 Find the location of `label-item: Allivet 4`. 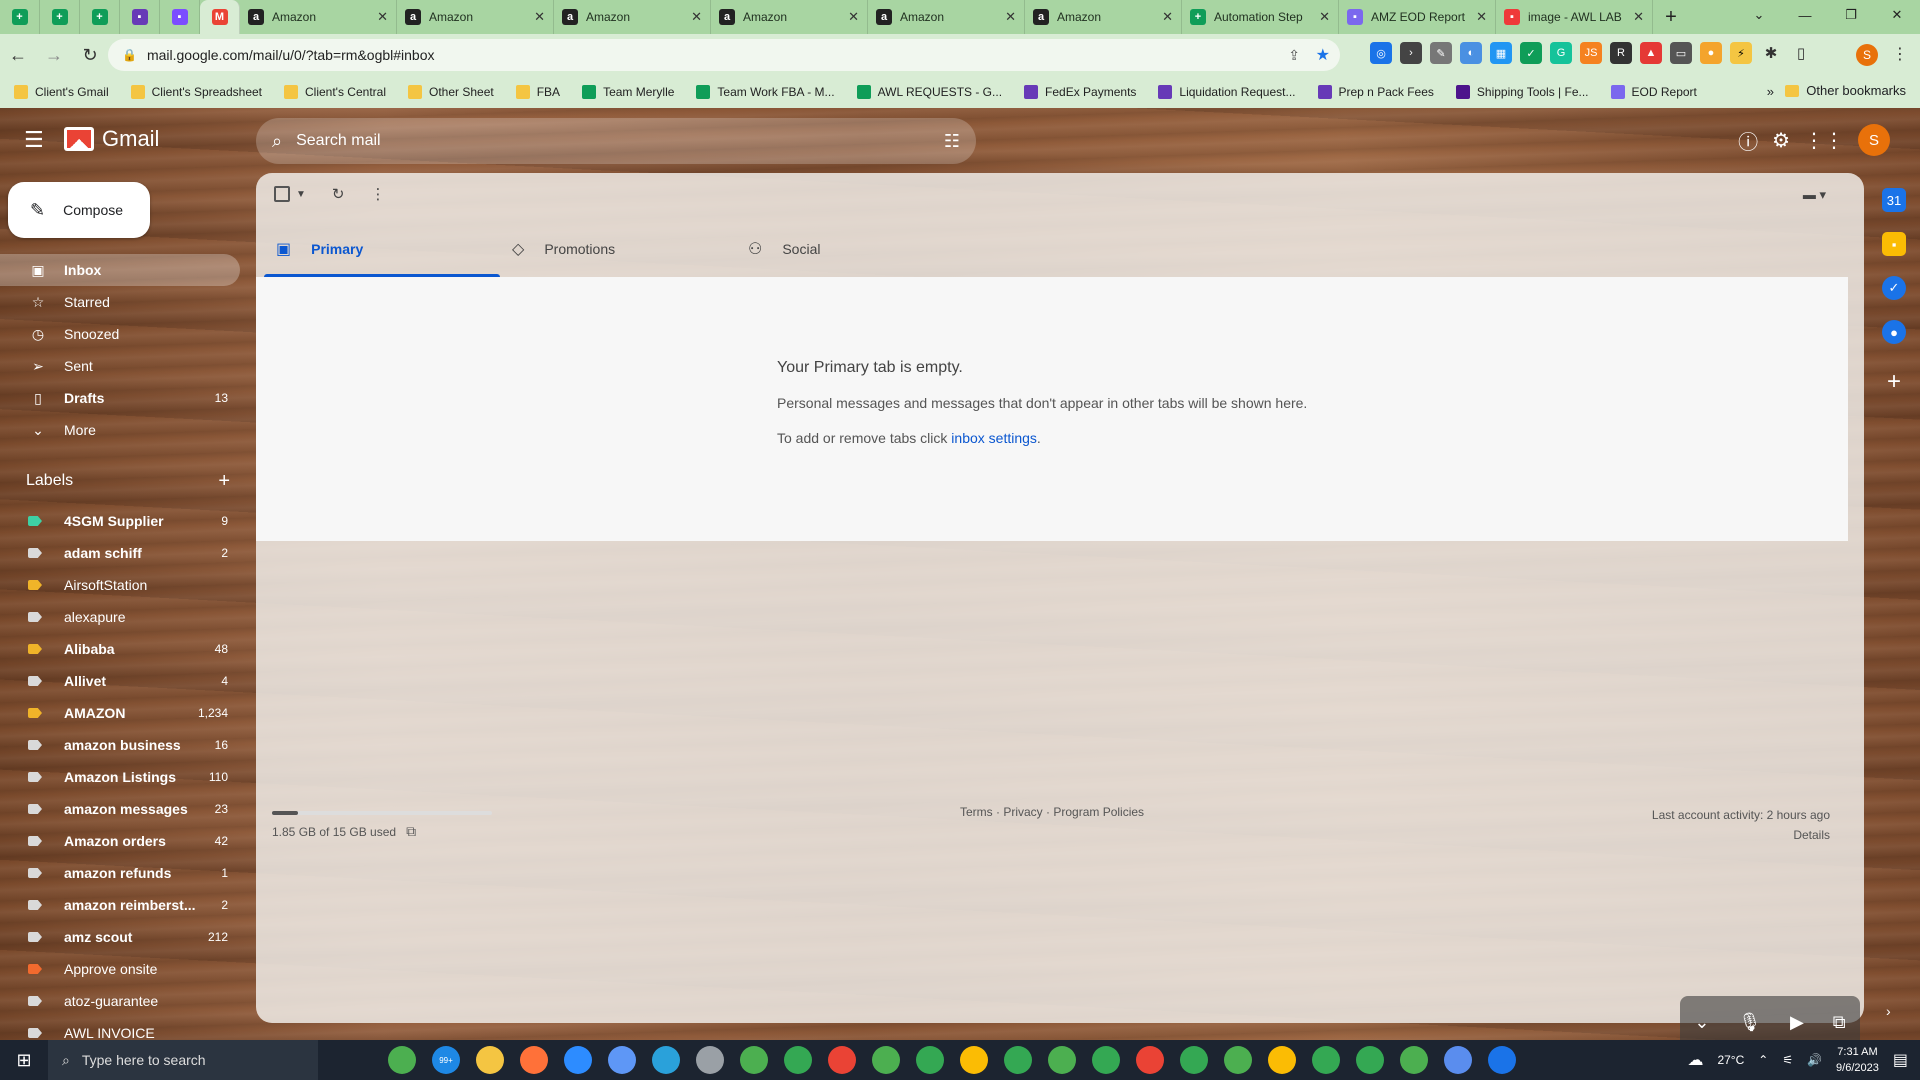

label-item: Allivet 4 is located at coordinates (120, 681).